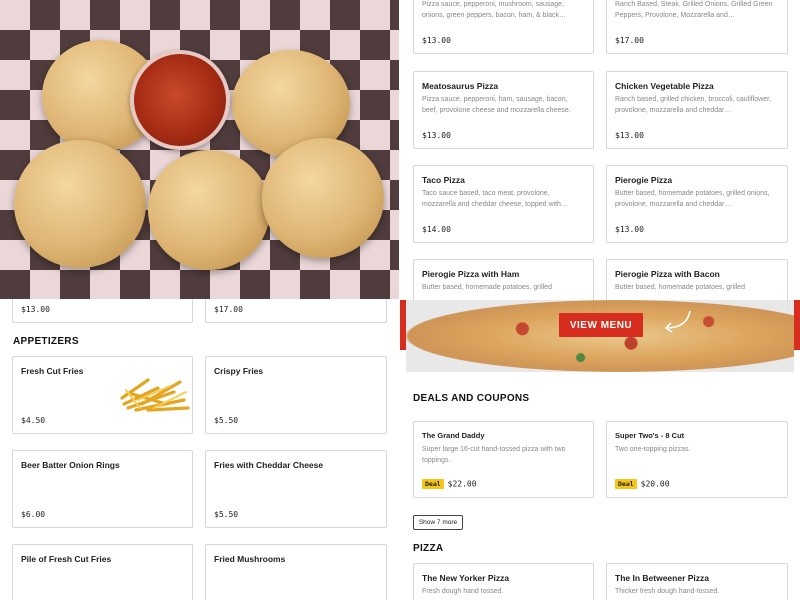 The image size is (800, 600). Describe the element at coordinates (33, 420) in the screenshot. I see `item-price: $4.50` at that location.